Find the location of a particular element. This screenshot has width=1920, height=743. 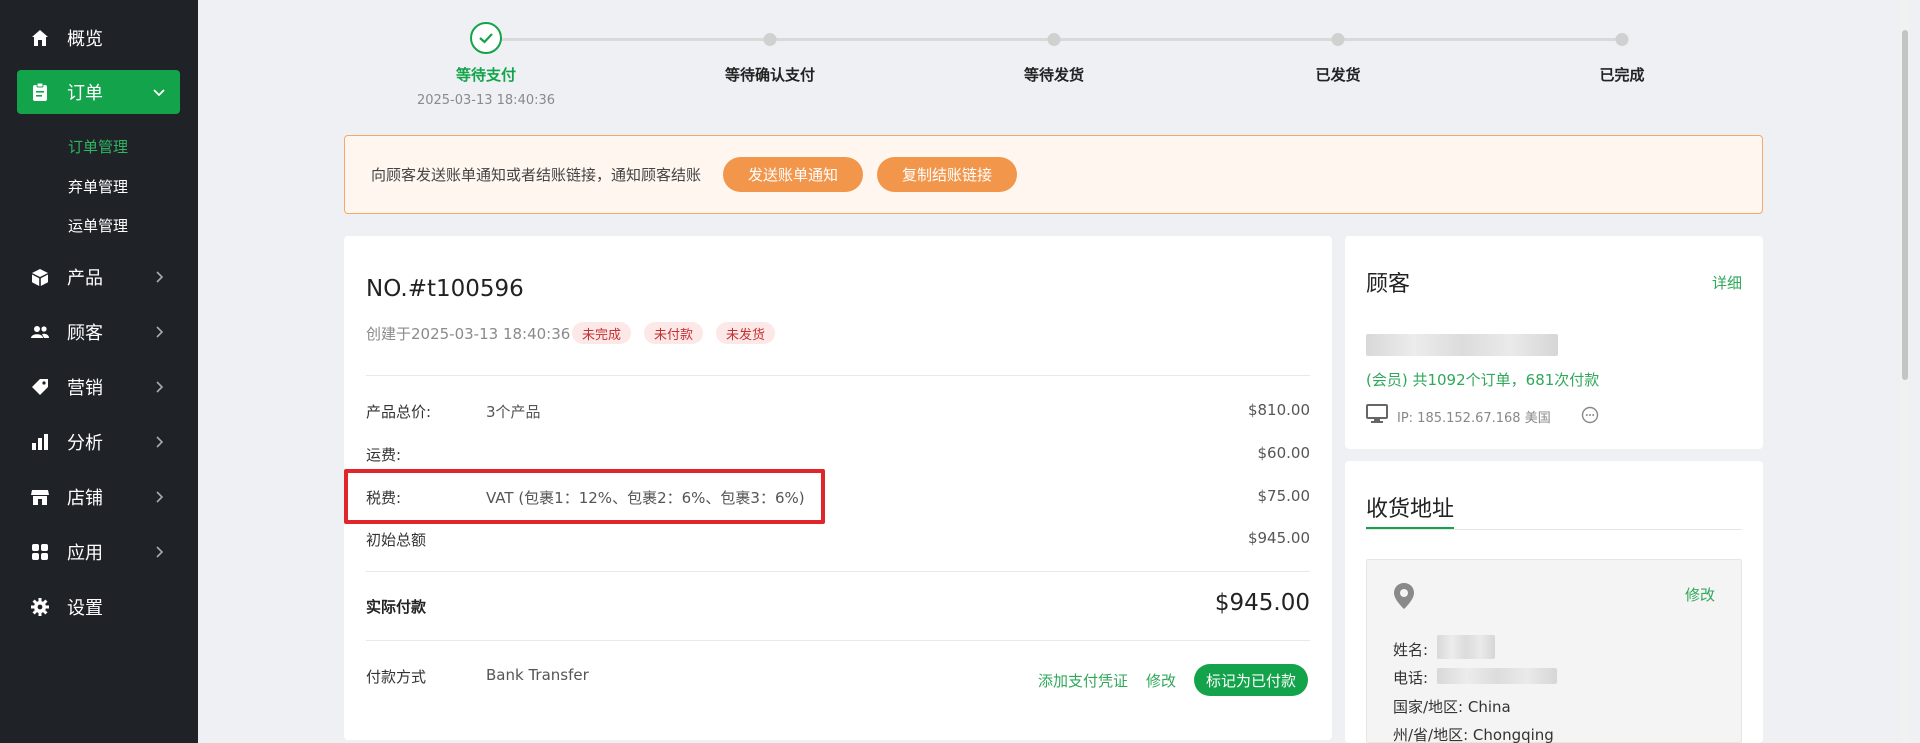

status-badge-incomplete: 未完成 is located at coordinates (602, 333).